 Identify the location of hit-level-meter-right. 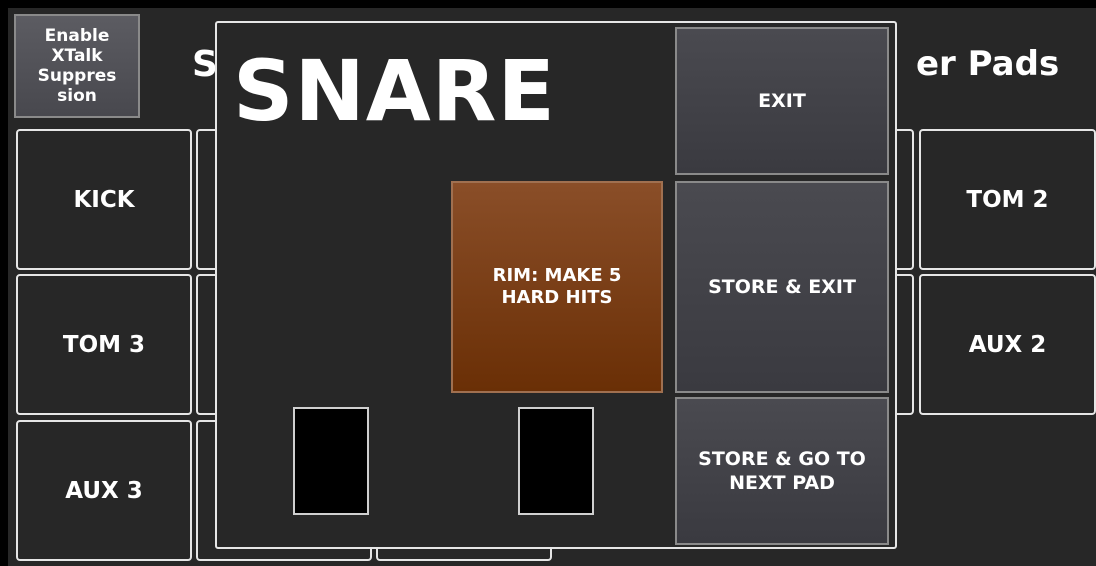
(556, 461).